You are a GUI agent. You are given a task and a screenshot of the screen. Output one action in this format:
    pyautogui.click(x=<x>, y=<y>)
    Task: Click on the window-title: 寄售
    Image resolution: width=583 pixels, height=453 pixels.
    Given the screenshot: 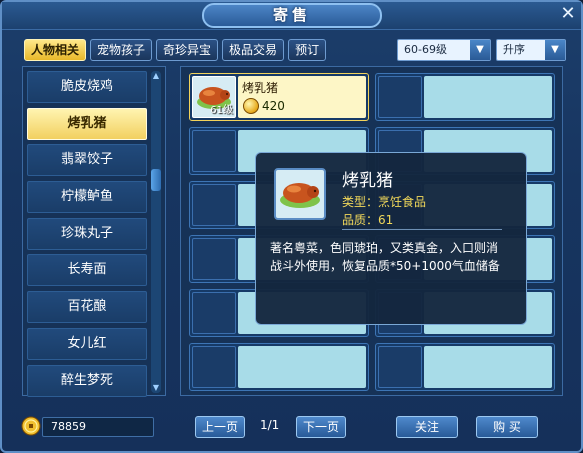 What is the action you would take?
    pyautogui.click(x=292, y=15)
    